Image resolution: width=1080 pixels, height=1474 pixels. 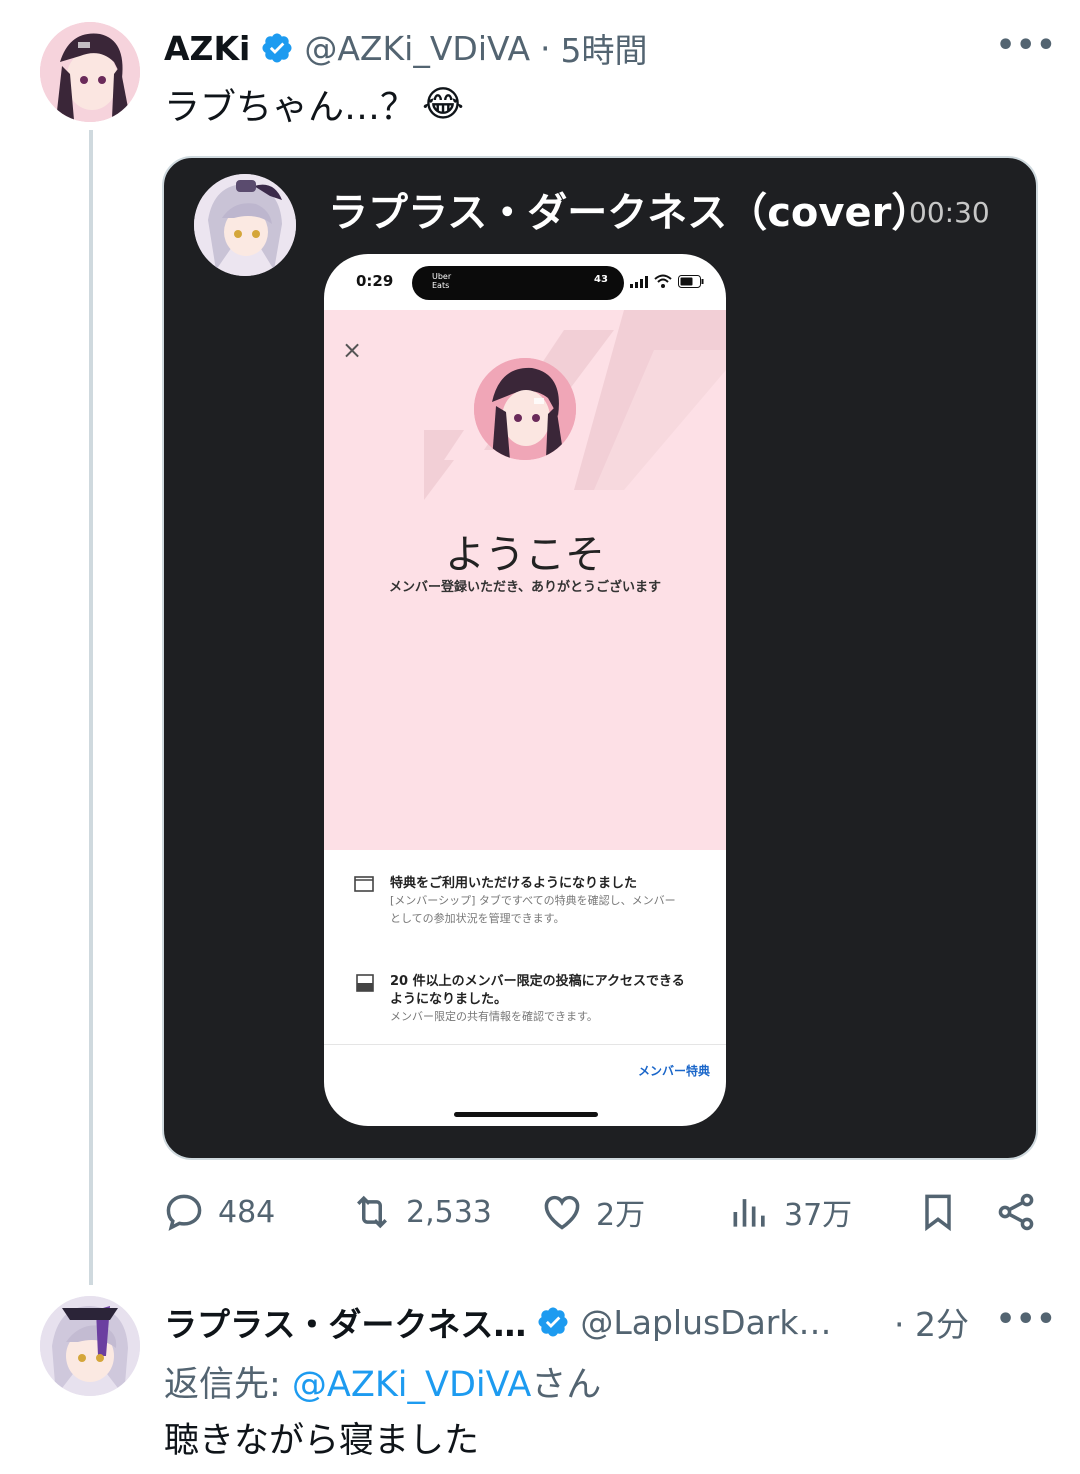 I want to click on thread-line, so click(x=91, y=707).